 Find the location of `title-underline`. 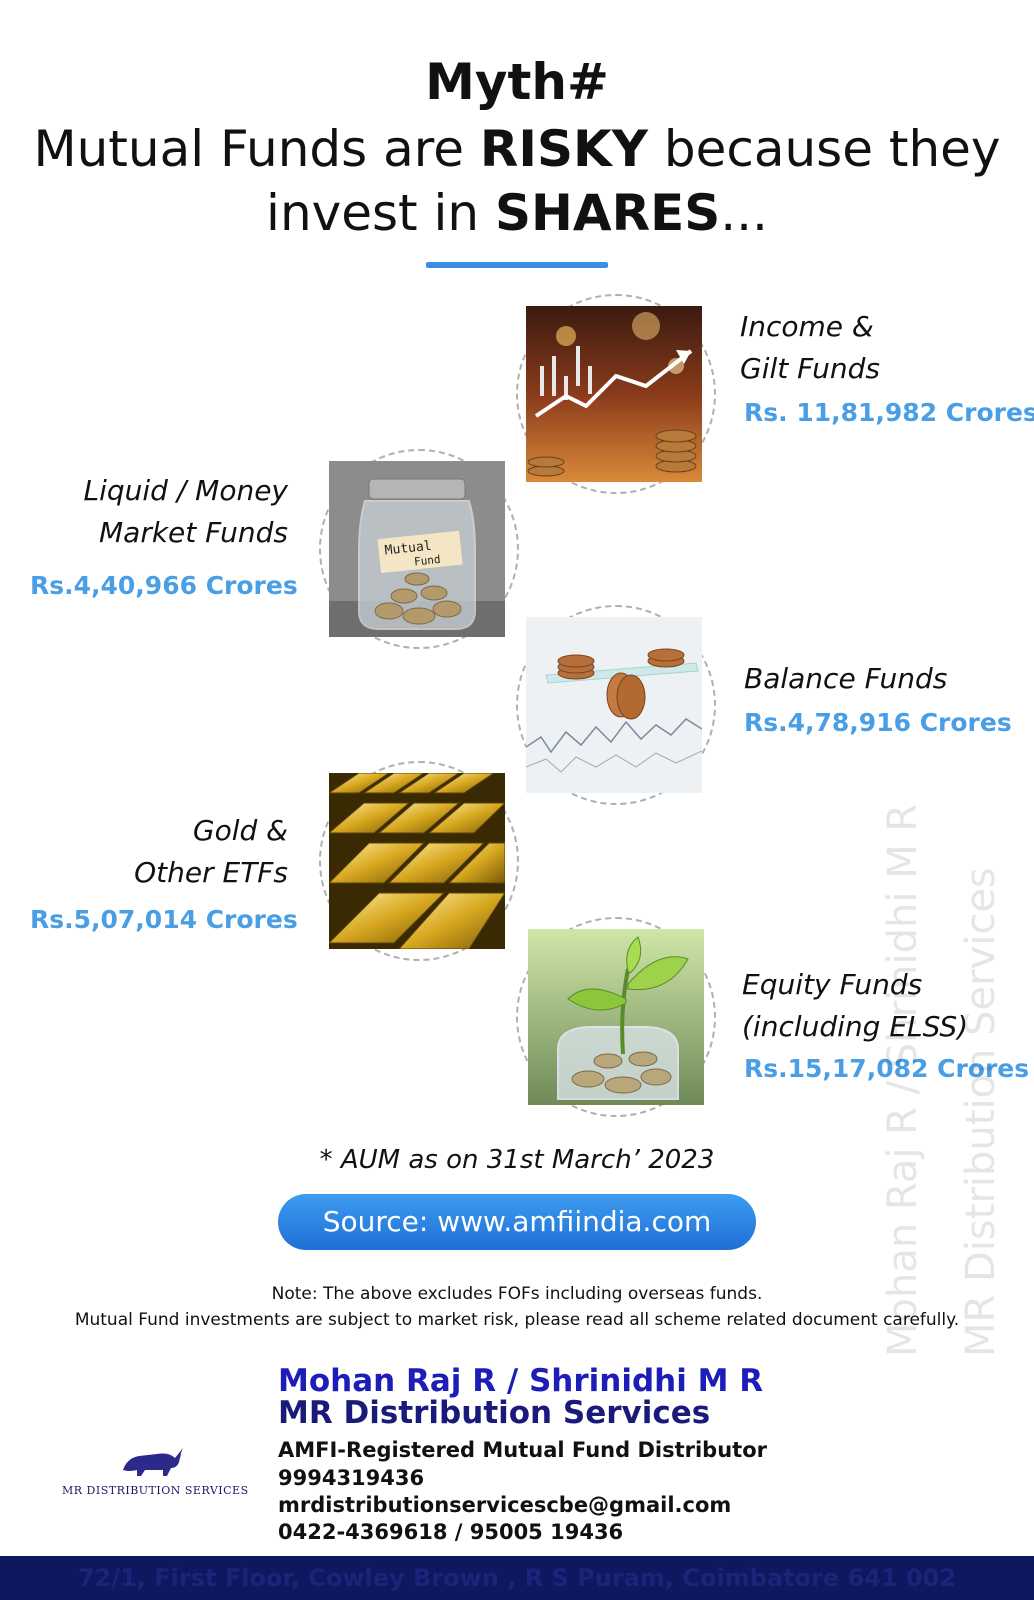

title-underline is located at coordinates (517, 265).